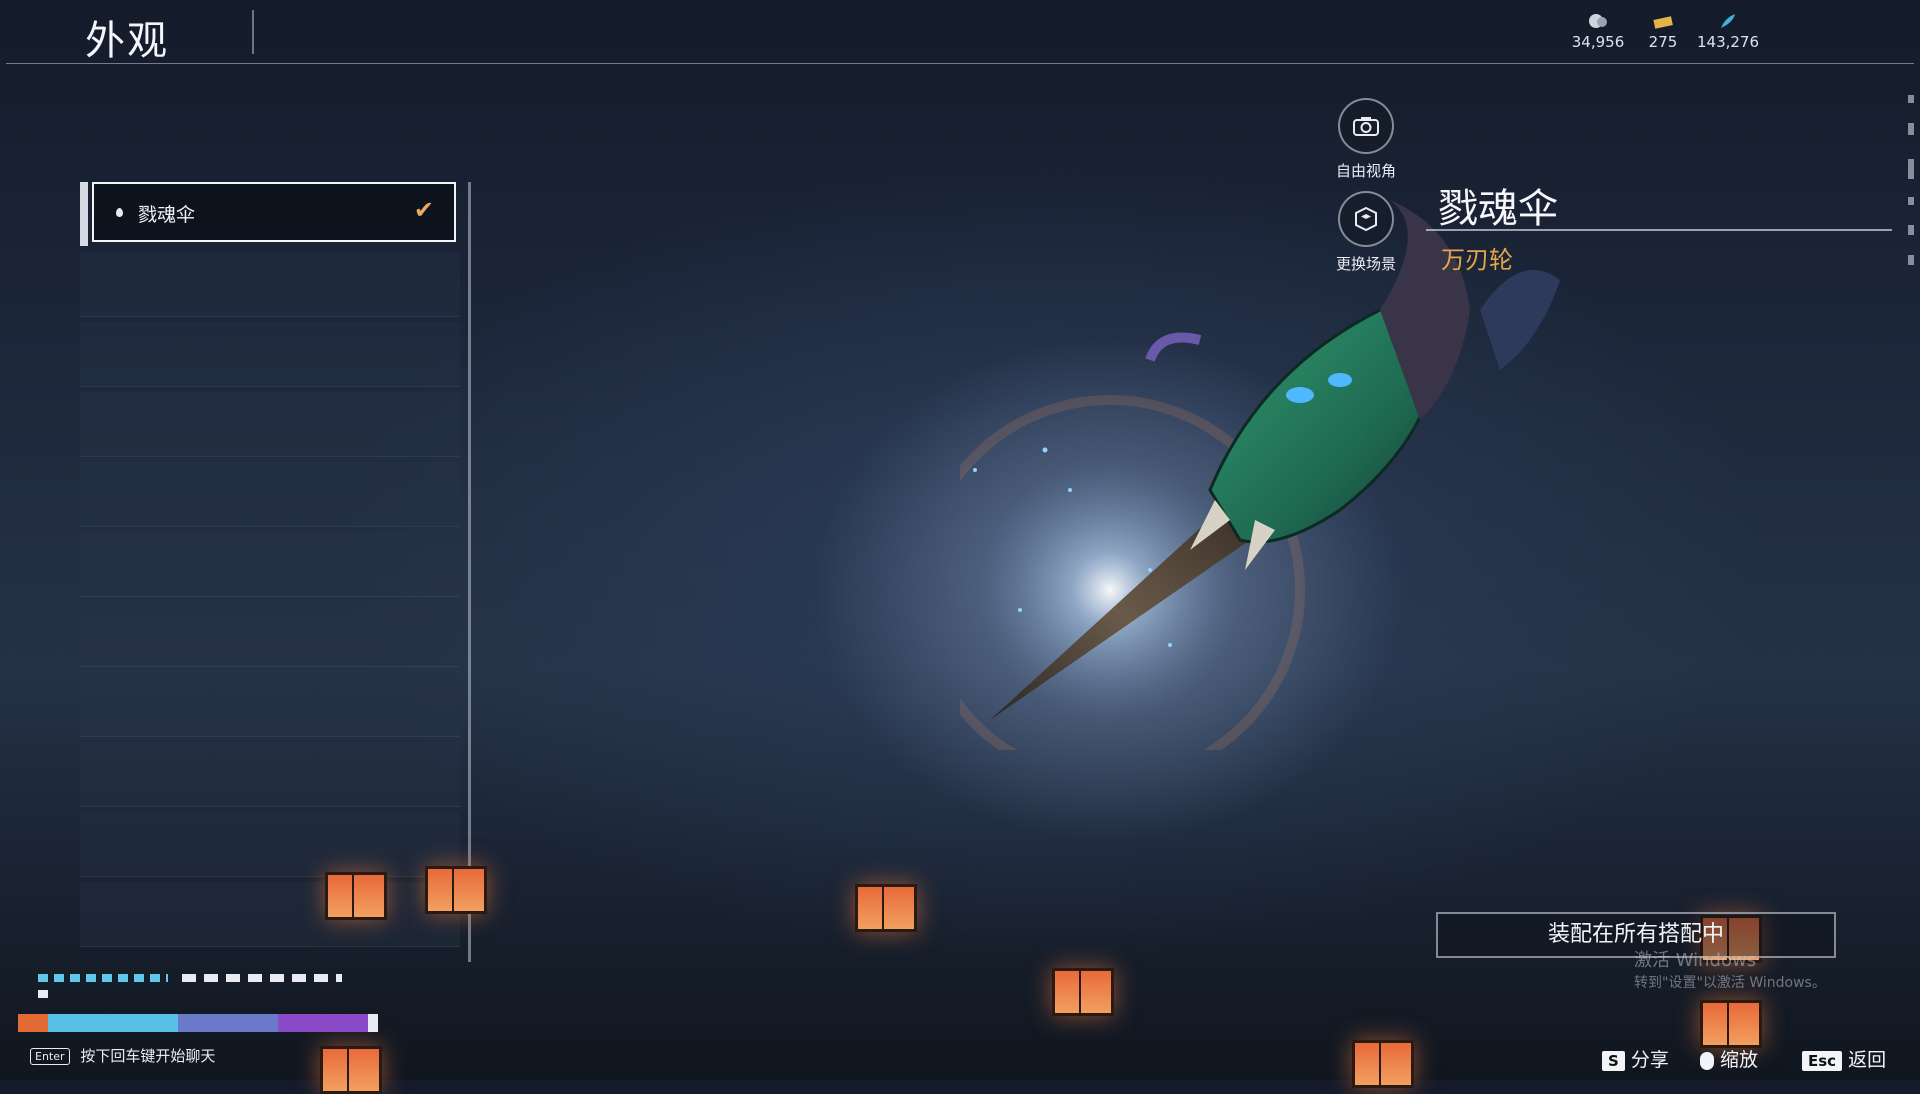  I want to click on chat-hint: Enter 按下回车键开始聊天, so click(122, 1055).